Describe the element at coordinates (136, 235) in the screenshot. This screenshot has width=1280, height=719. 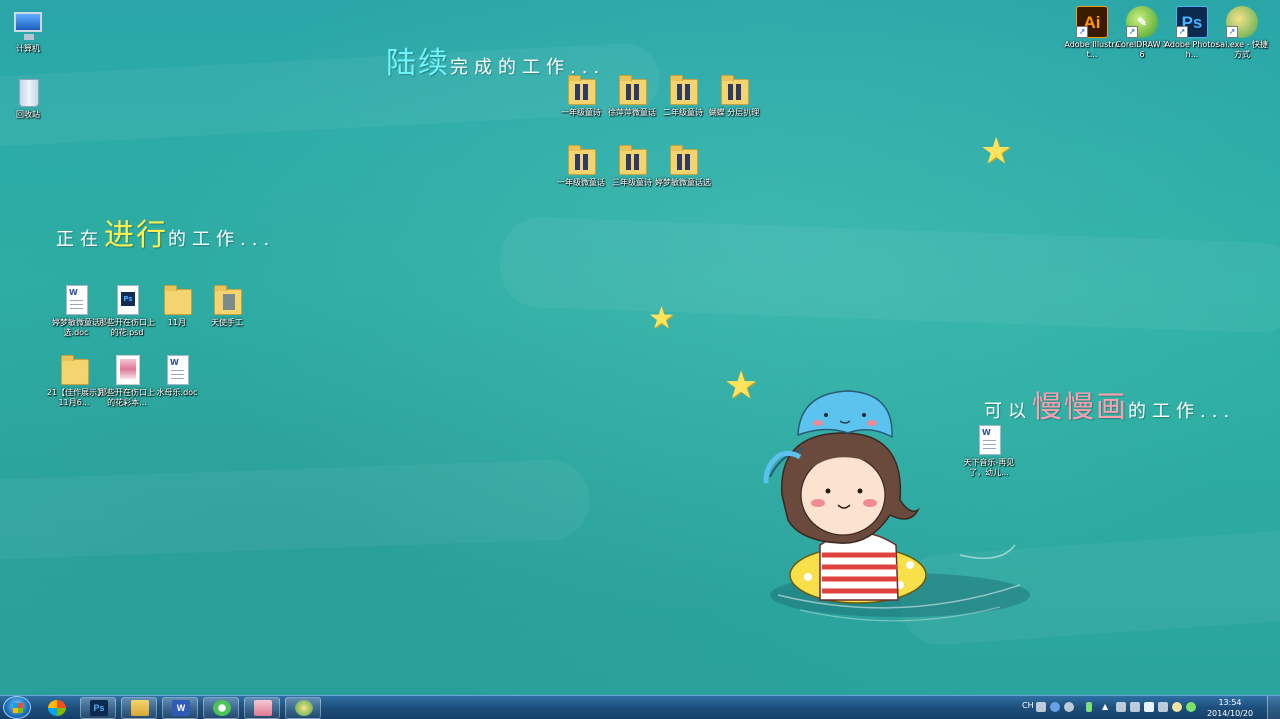
I see `heading-highlight: 进行` at that location.